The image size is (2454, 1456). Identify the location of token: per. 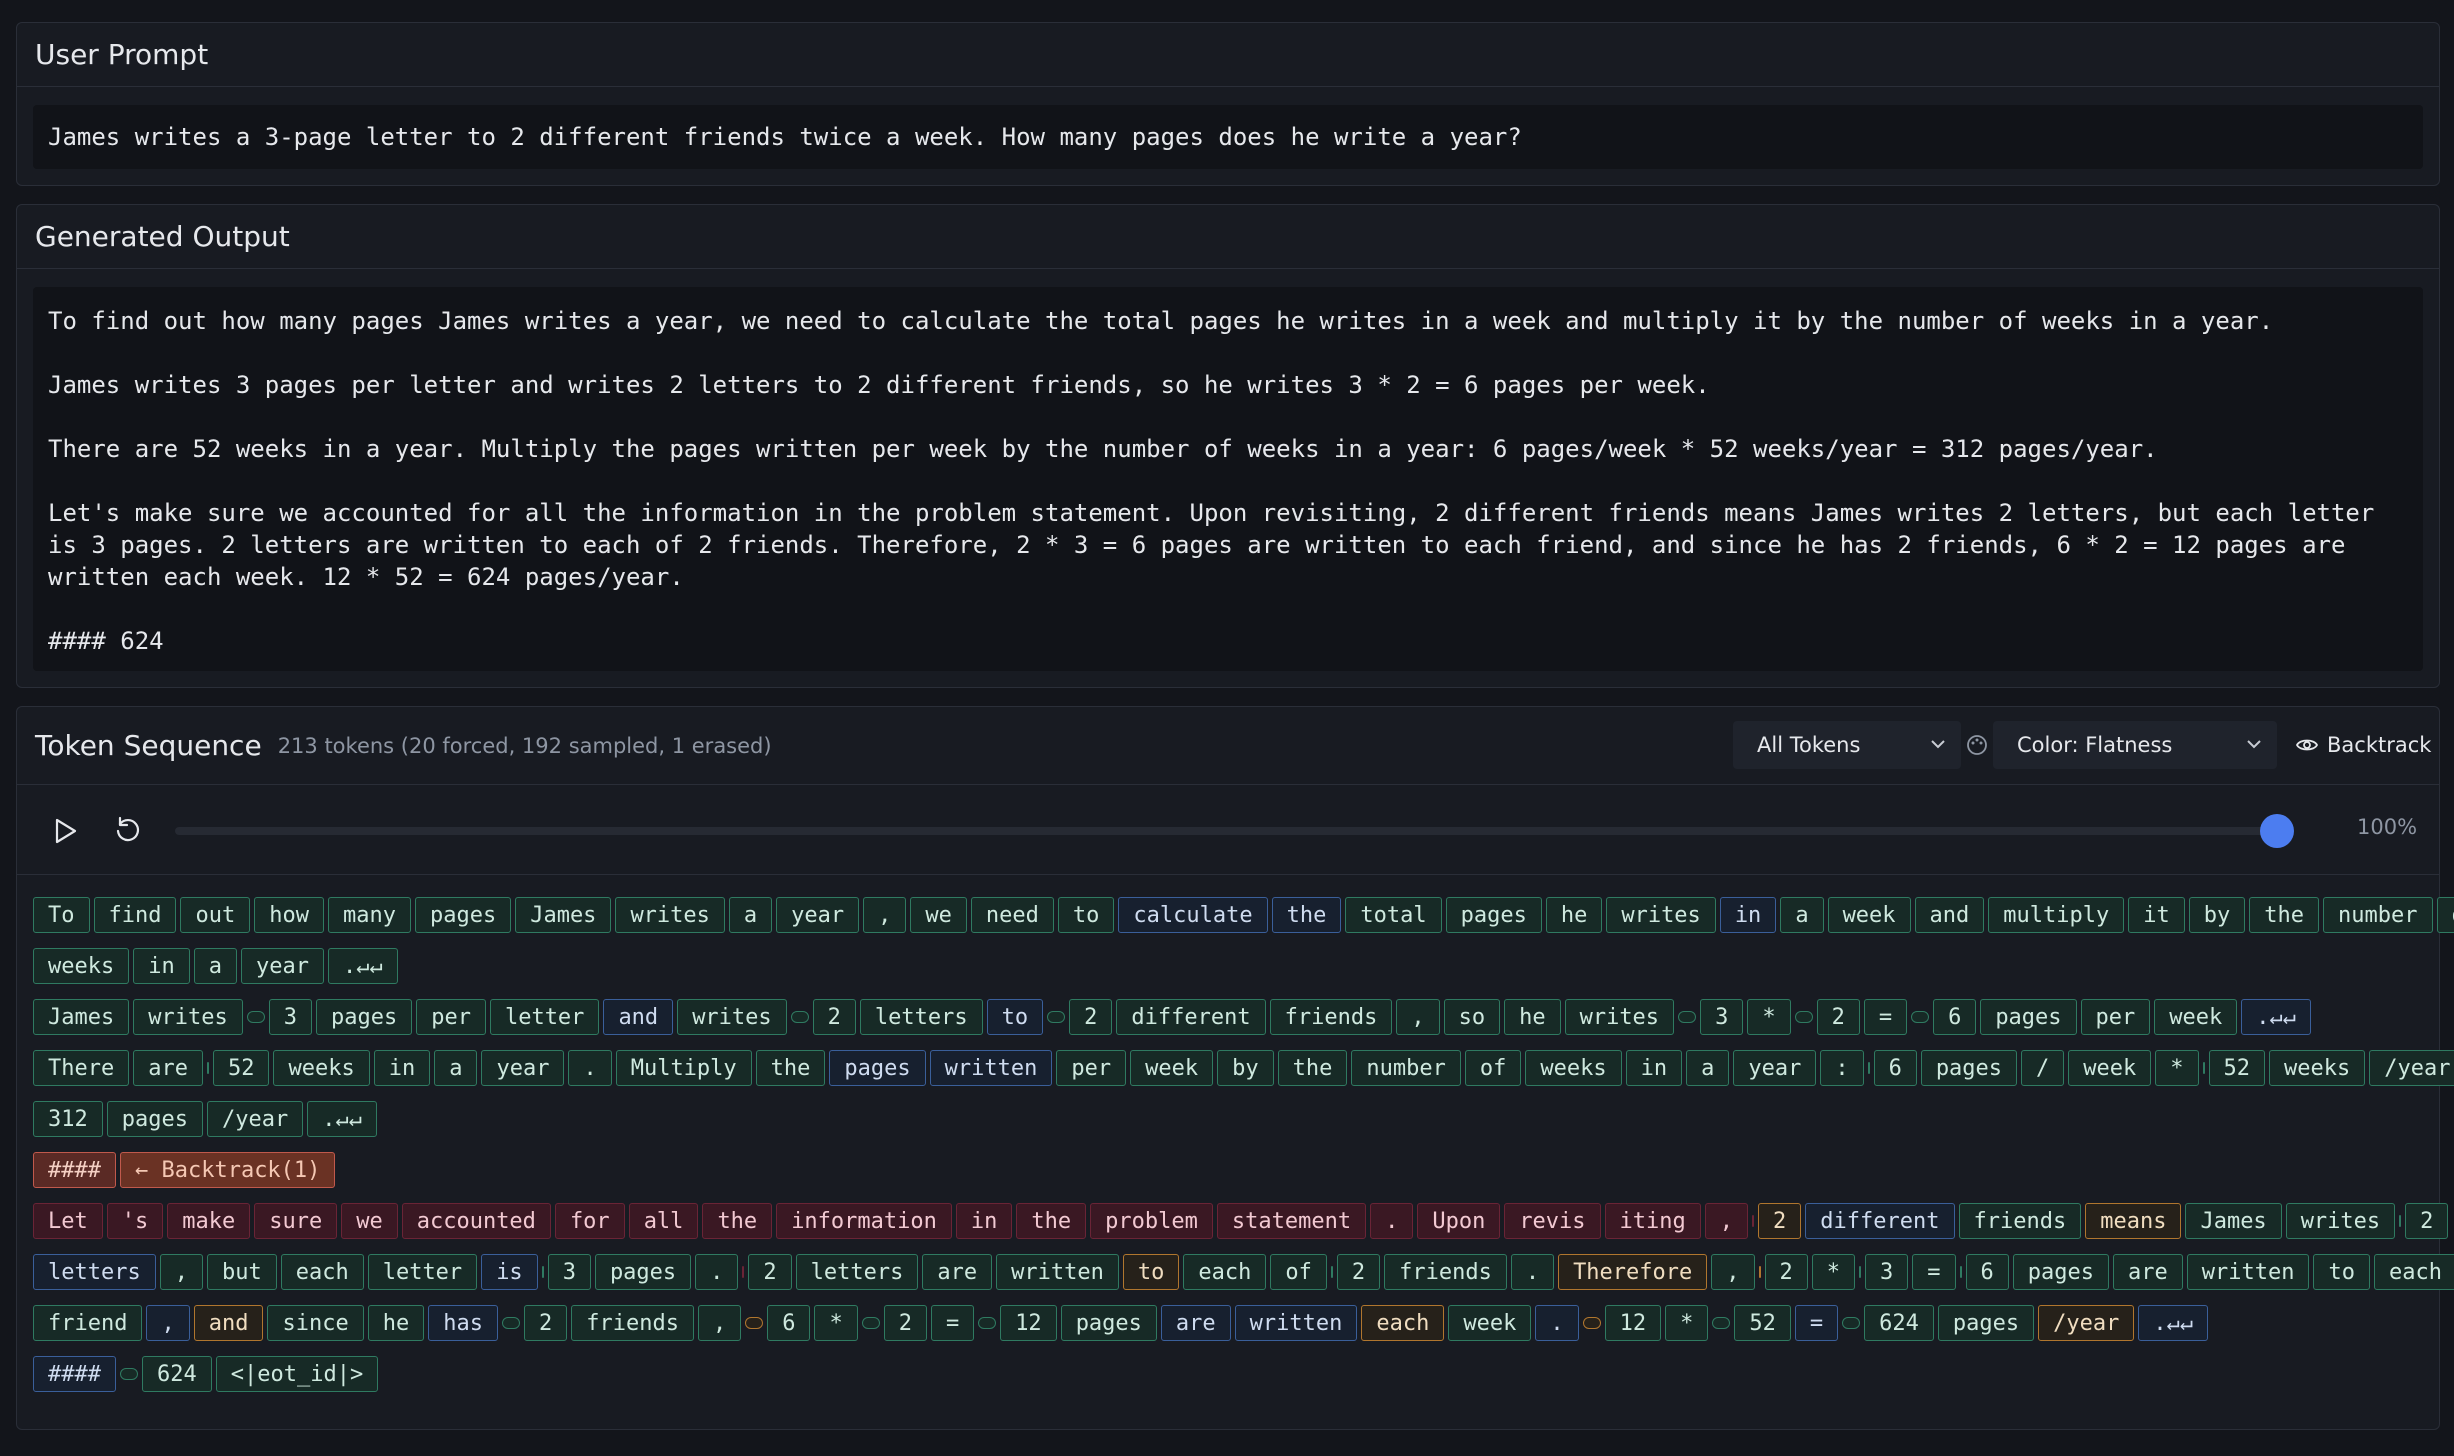
(1091, 1068).